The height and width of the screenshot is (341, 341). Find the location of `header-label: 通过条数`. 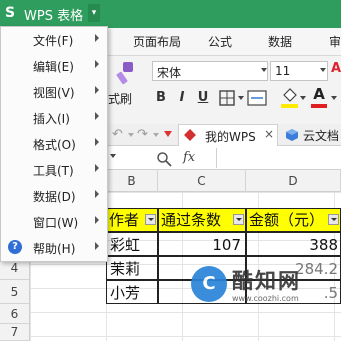

header-label: 通过条数 is located at coordinates (191, 220).